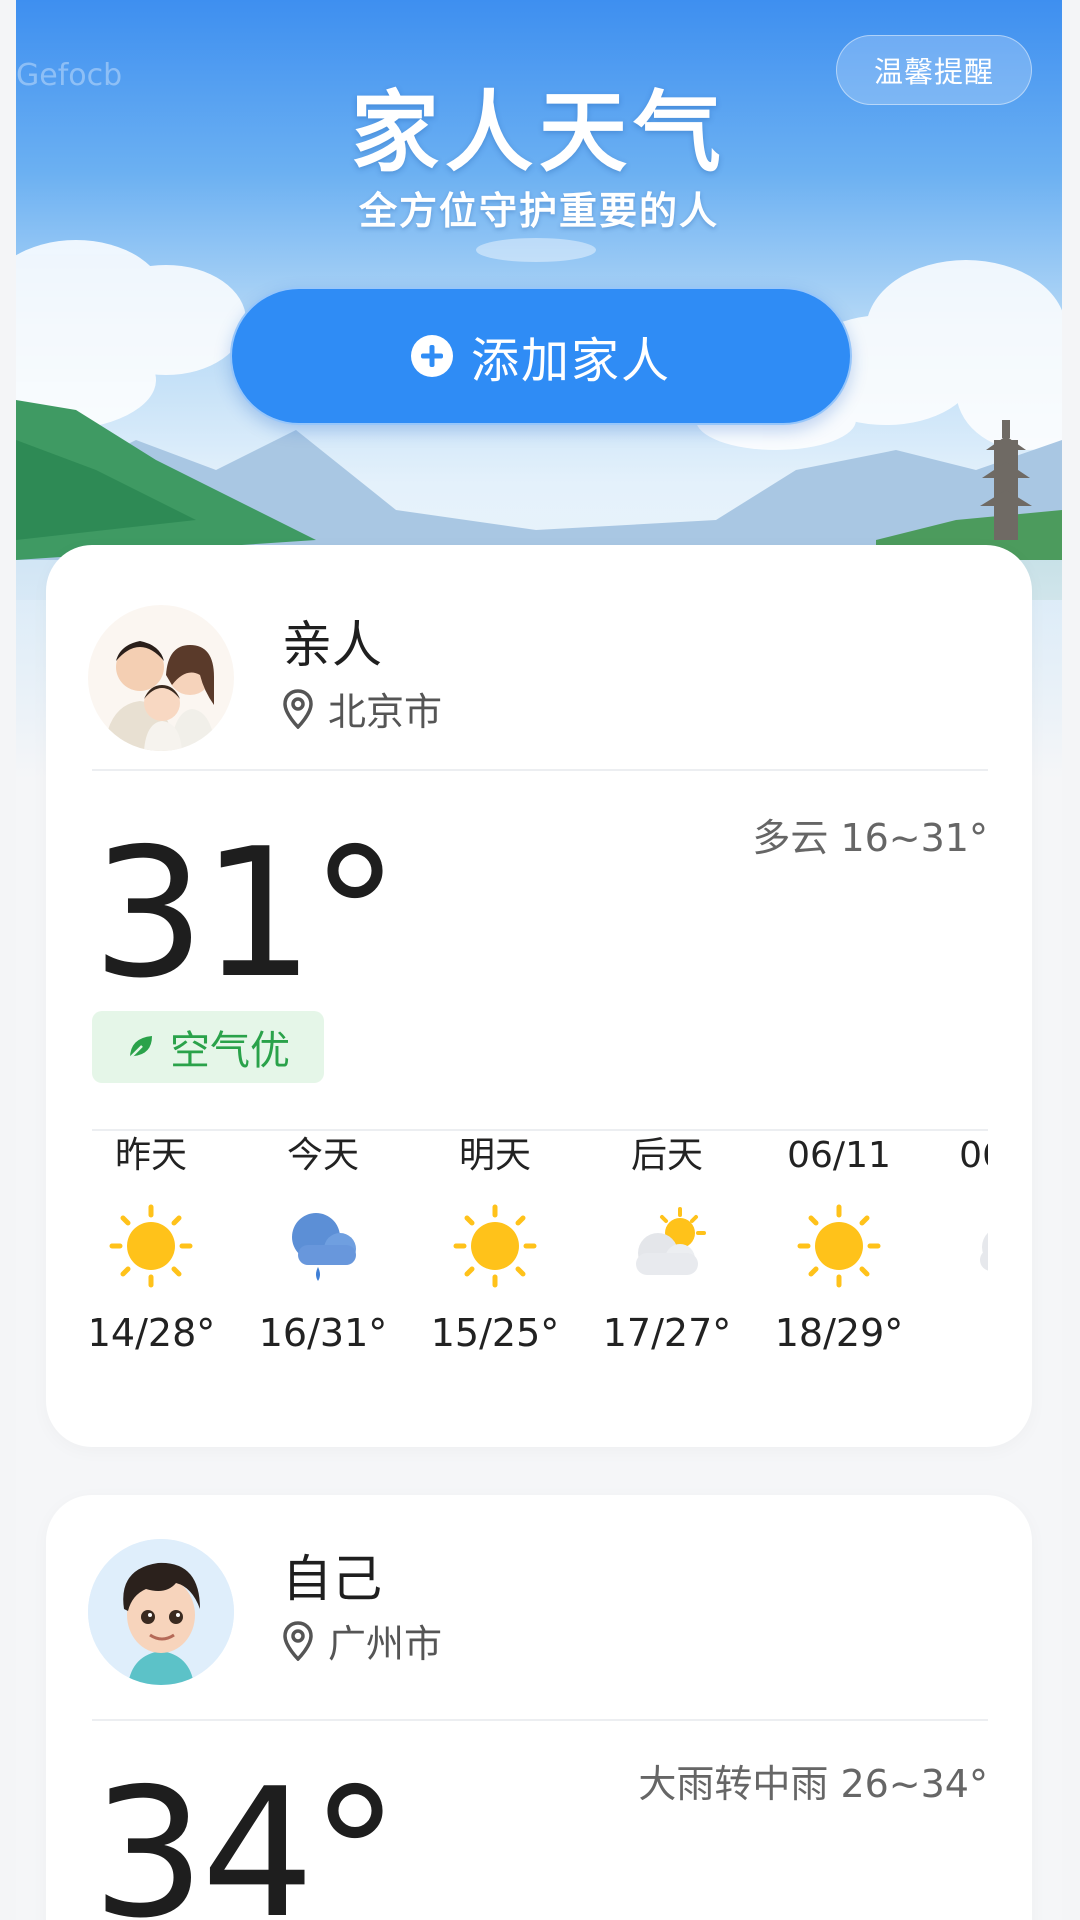 This screenshot has height=1920, width=1080. Describe the element at coordinates (494, 1155) in the screenshot. I see `forecast-day: 明天` at that location.